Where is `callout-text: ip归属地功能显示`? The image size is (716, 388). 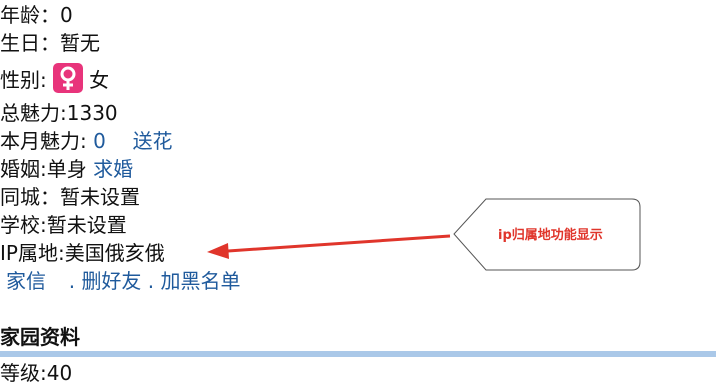 callout-text: ip归属地功能显示 is located at coordinates (550, 235).